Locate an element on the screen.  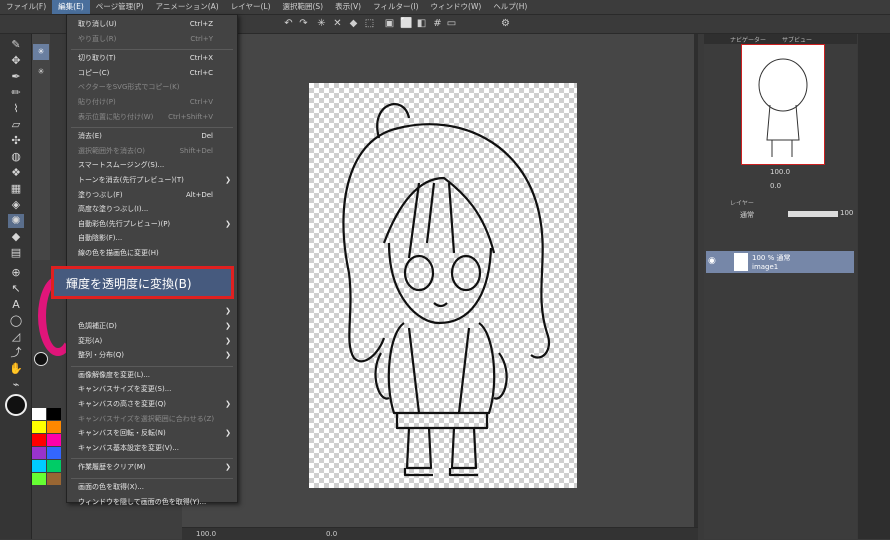
menu-item: 貼り付け(P) Ctrl+V is located at coordinates (152, 102).